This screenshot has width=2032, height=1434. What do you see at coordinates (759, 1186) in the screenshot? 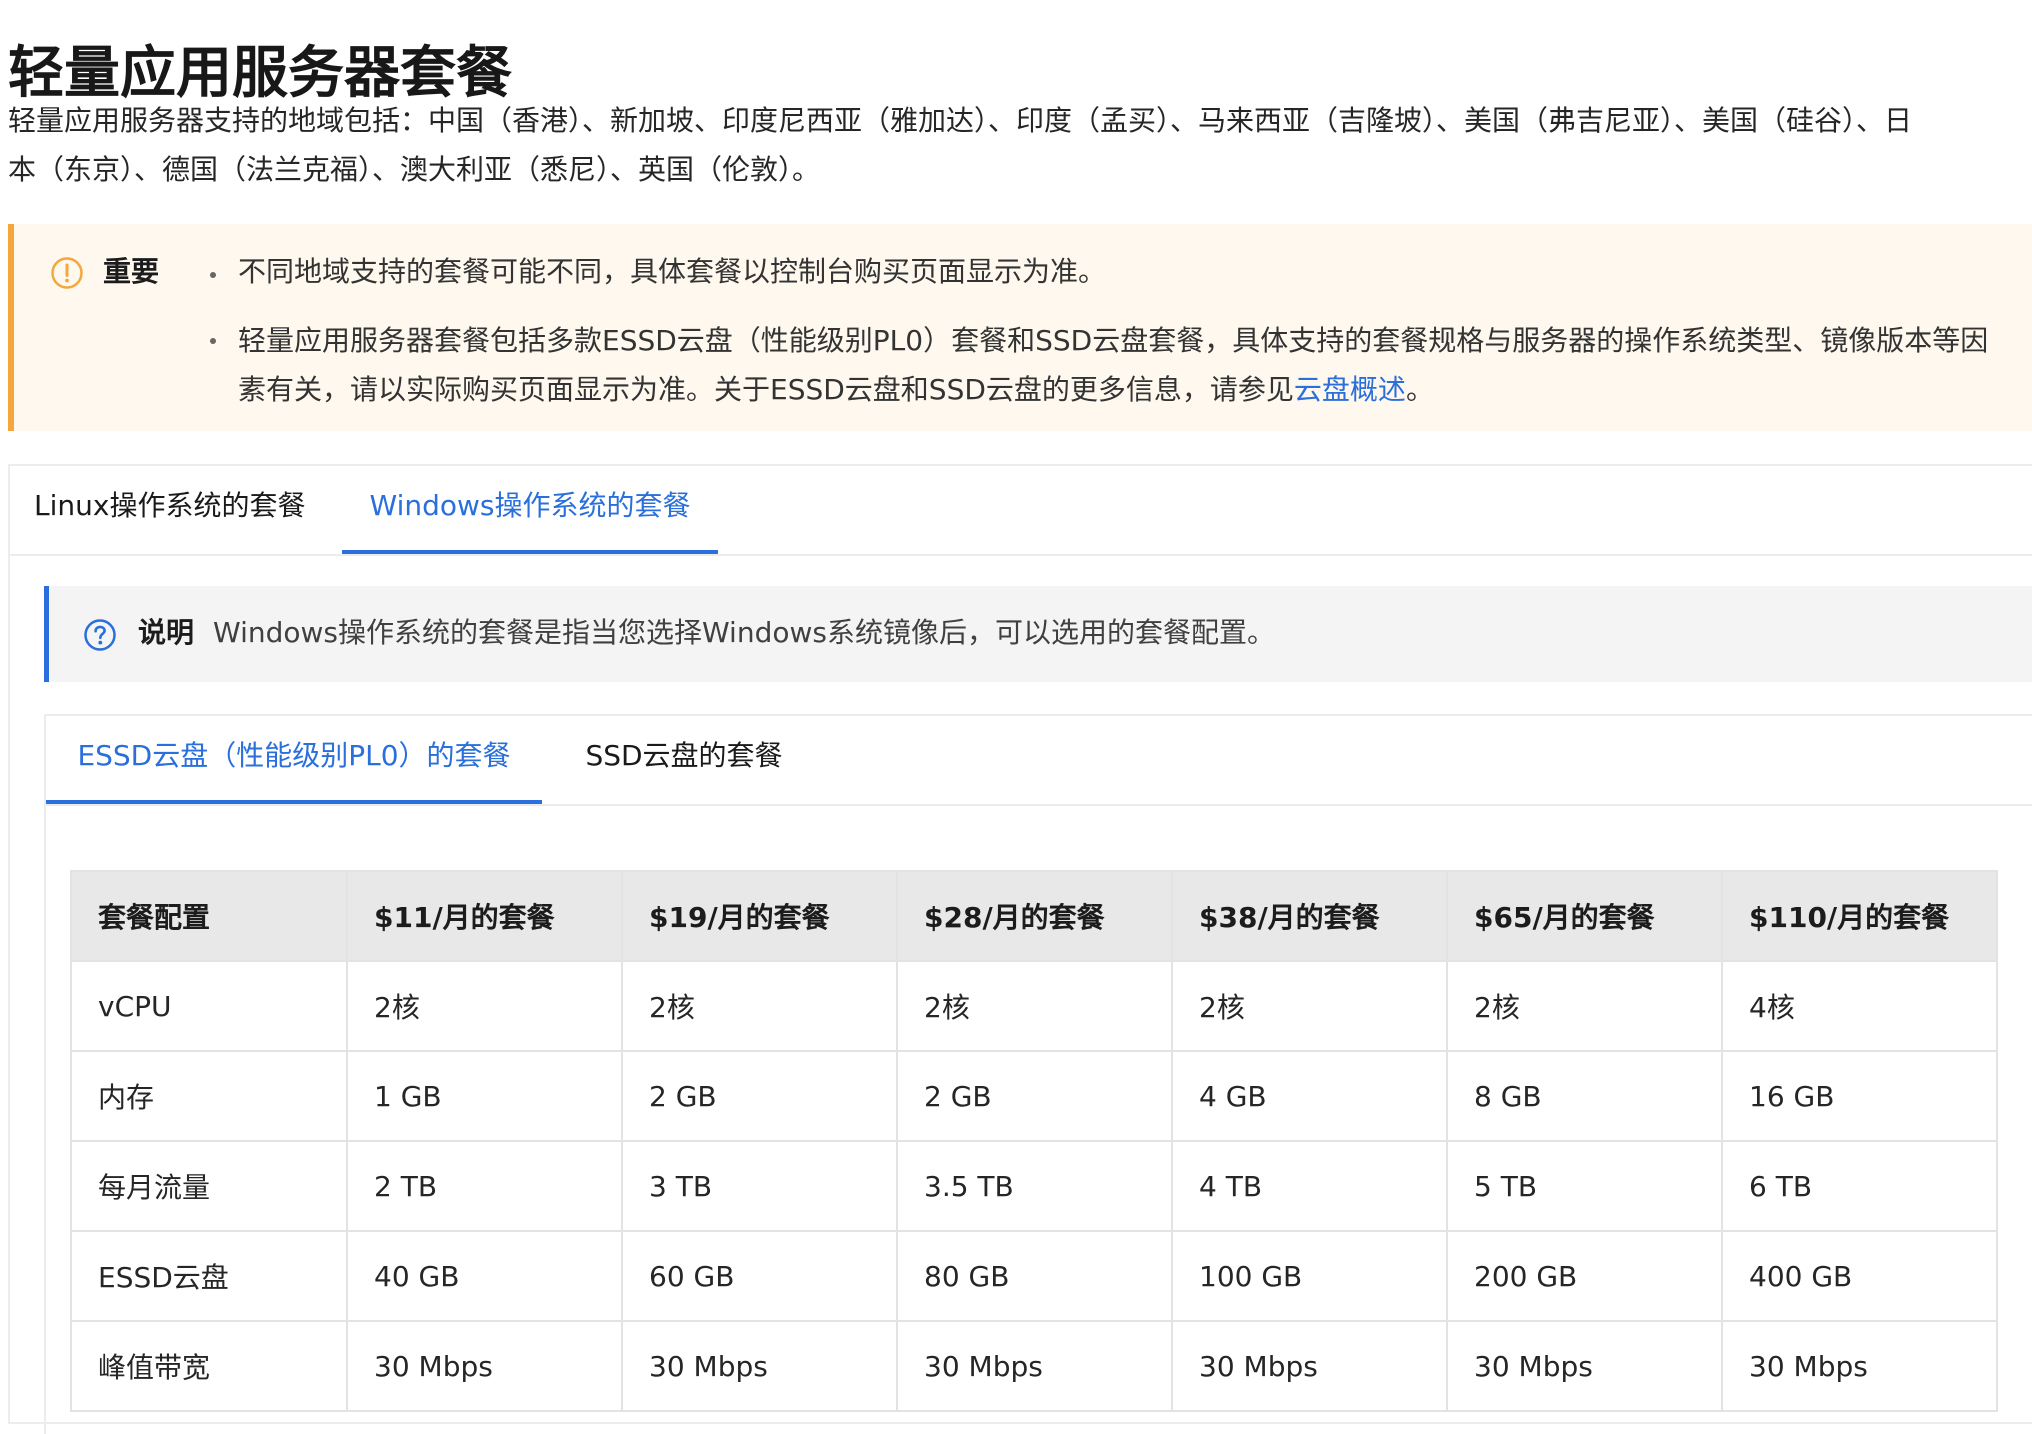
I see `table-cell: 3 TB` at bounding box center [759, 1186].